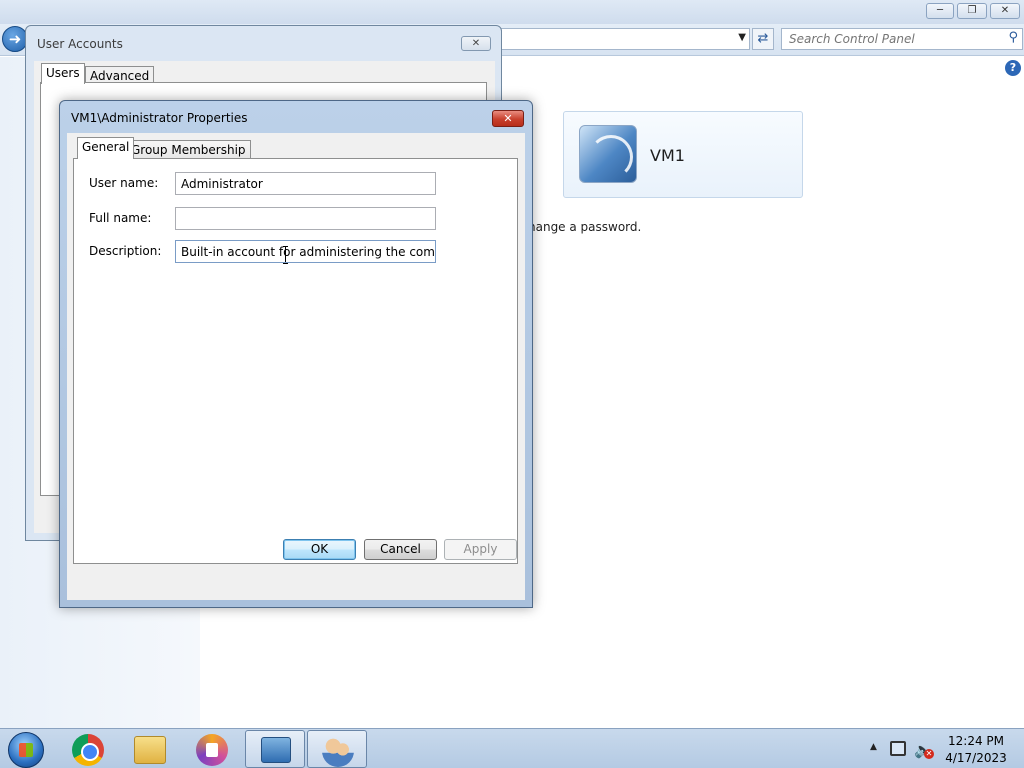  What do you see at coordinates (742, 37) in the screenshot?
I see `chevron-down-icon: ▼` at bounding box center [742, 37].